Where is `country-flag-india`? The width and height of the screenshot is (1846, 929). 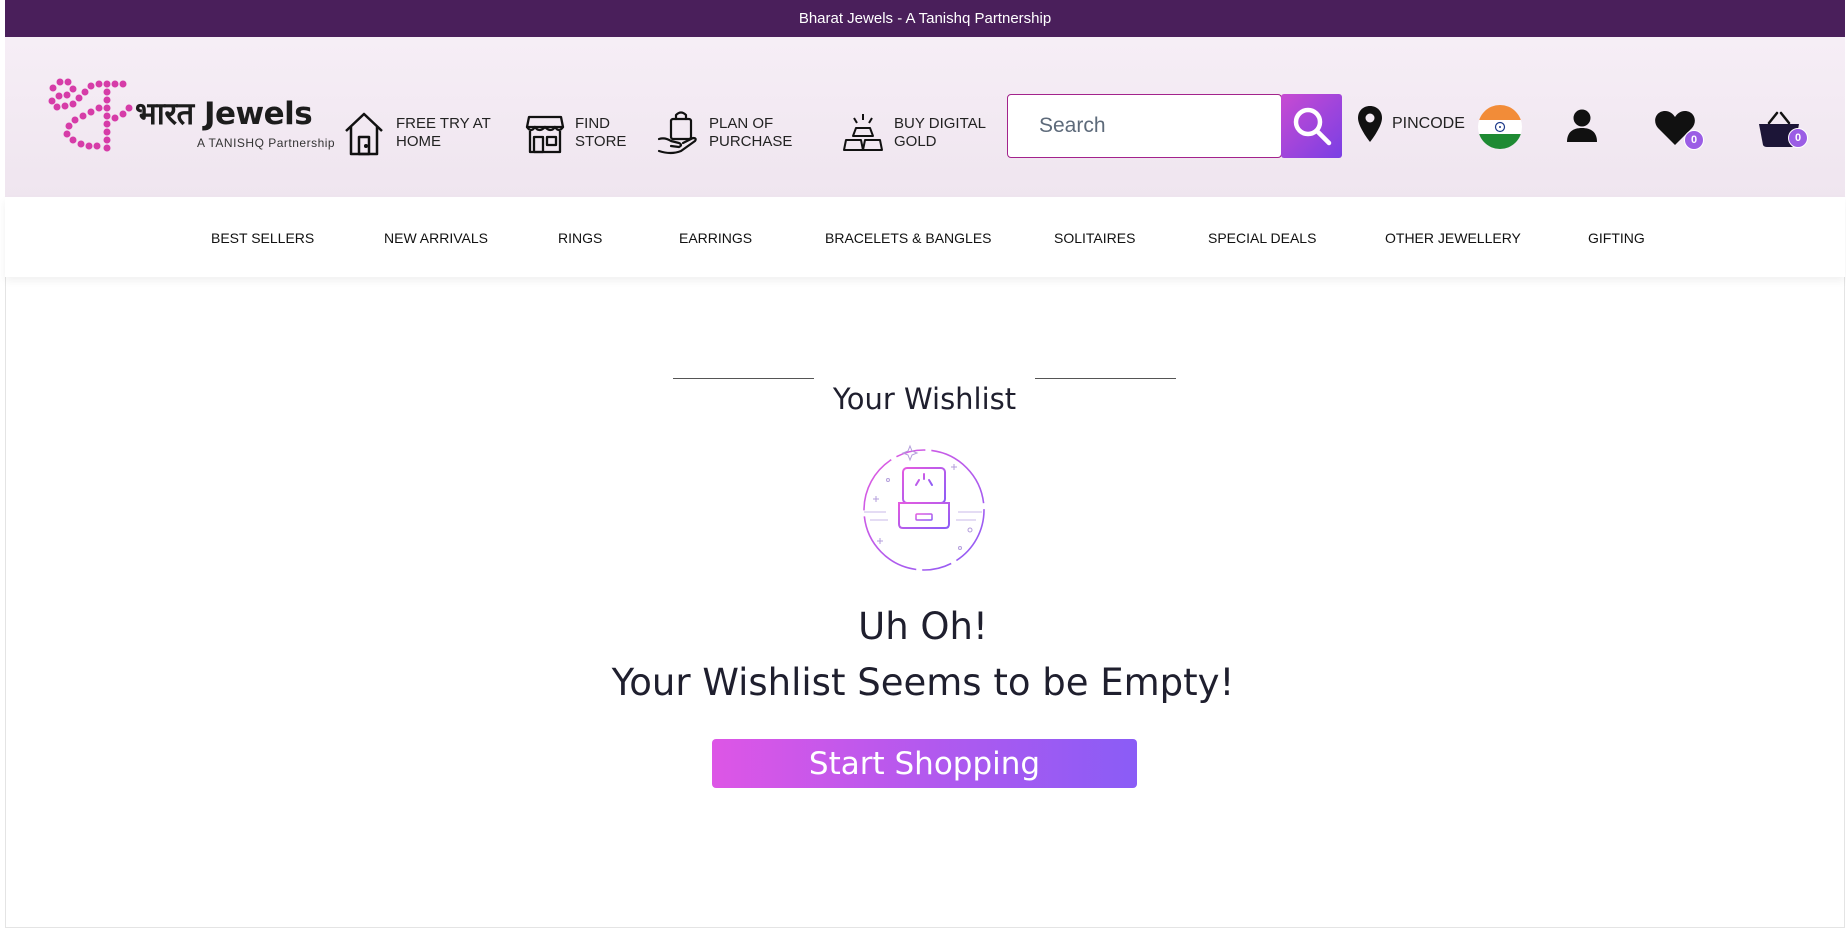
country-flag-india is located at coordinates (1500, 127).